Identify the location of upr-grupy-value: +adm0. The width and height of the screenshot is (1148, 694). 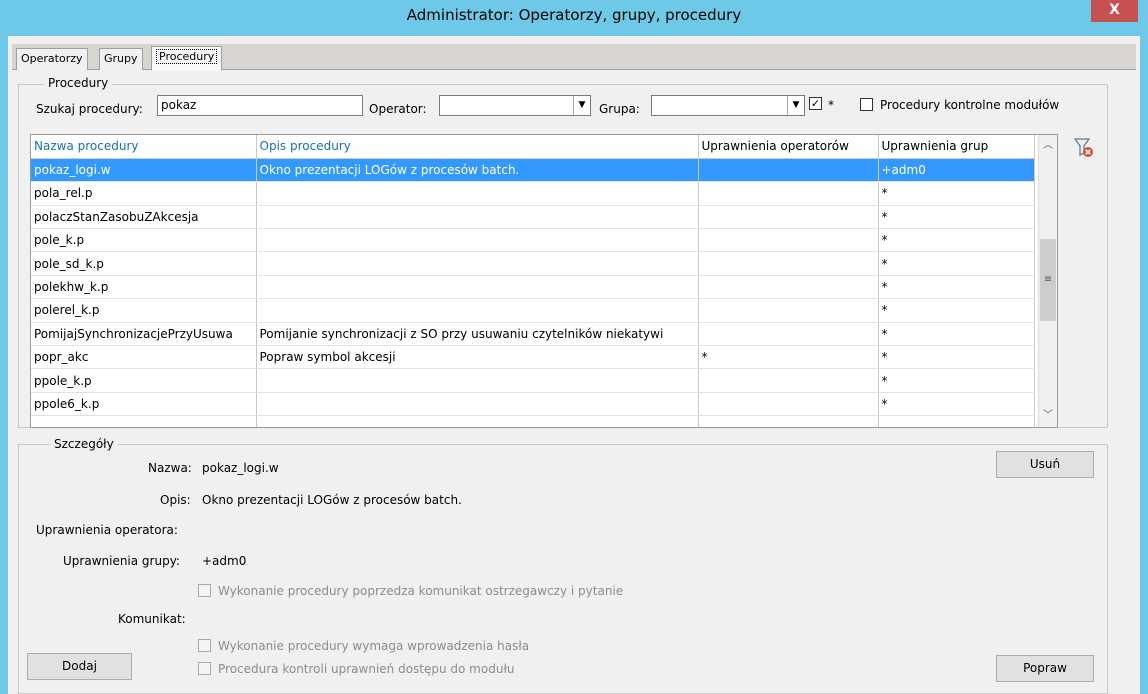
(224, 561).